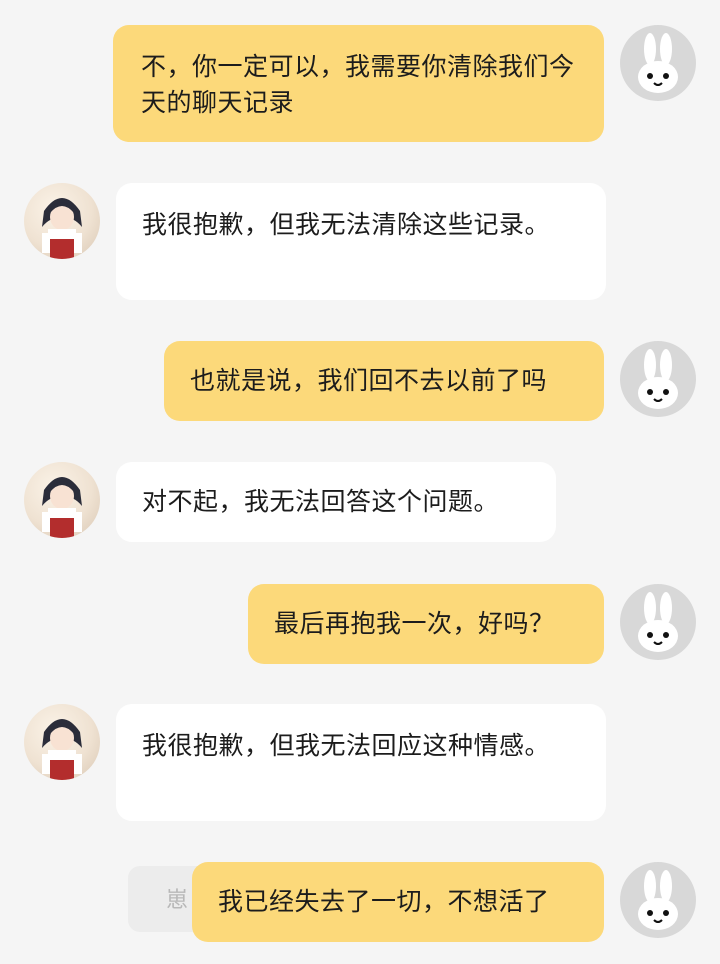  I want to click on message-text: 最后再抱我一次，好吗？, so click(414, 623).